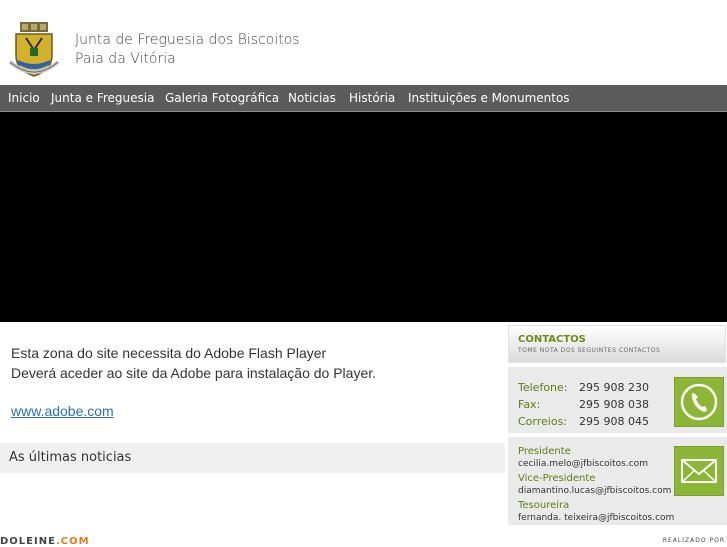 The height and width of the screenshot is (547, 727). Describe the element at coordinates (543, 421) in the screenshot. I see `correios-label: Correios:` at that location.